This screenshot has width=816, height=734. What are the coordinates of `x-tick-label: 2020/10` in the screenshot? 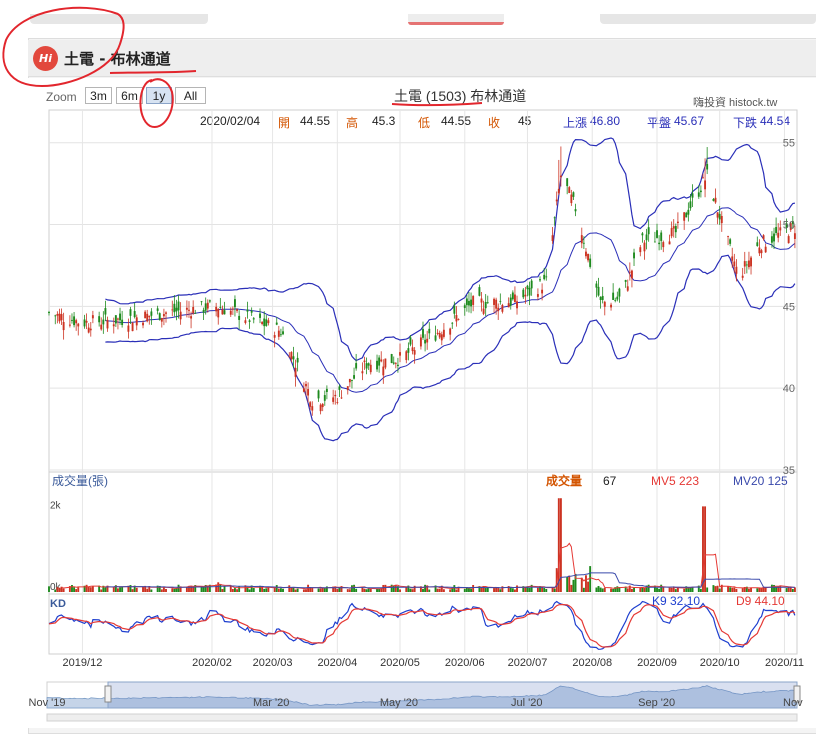 It's located at (720, 663).